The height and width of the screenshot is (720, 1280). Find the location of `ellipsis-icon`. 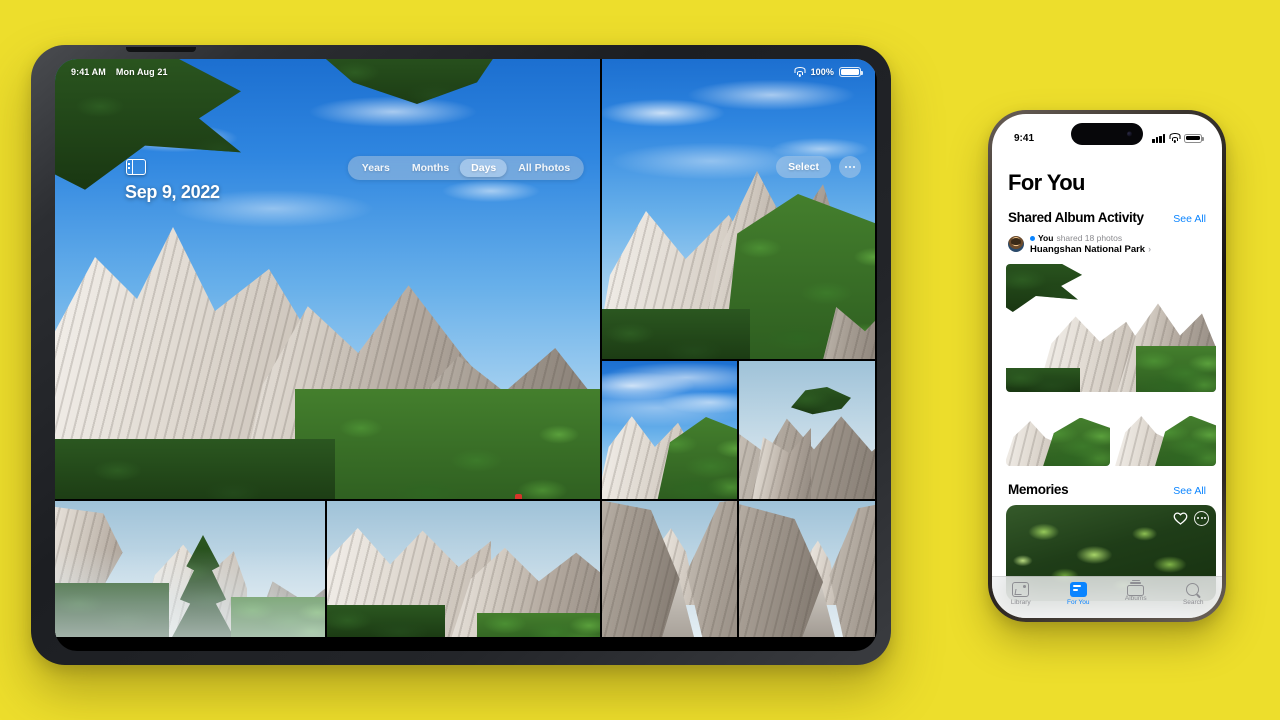

ellipsis-icon is located at coordinates (850, 167).